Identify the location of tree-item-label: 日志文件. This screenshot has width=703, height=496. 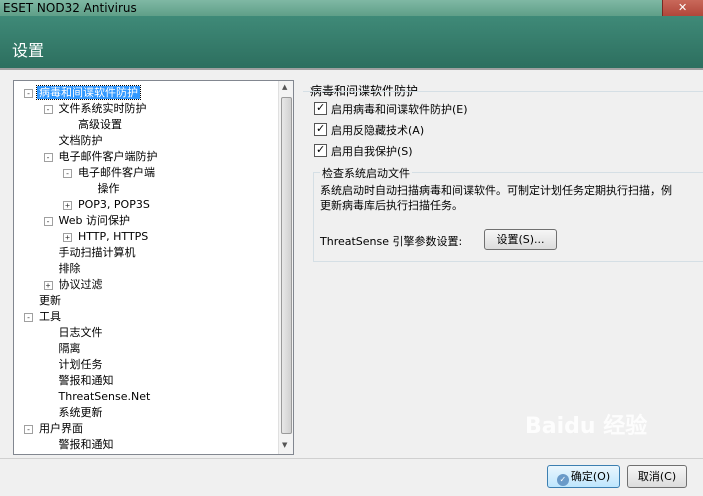
(80, 332).